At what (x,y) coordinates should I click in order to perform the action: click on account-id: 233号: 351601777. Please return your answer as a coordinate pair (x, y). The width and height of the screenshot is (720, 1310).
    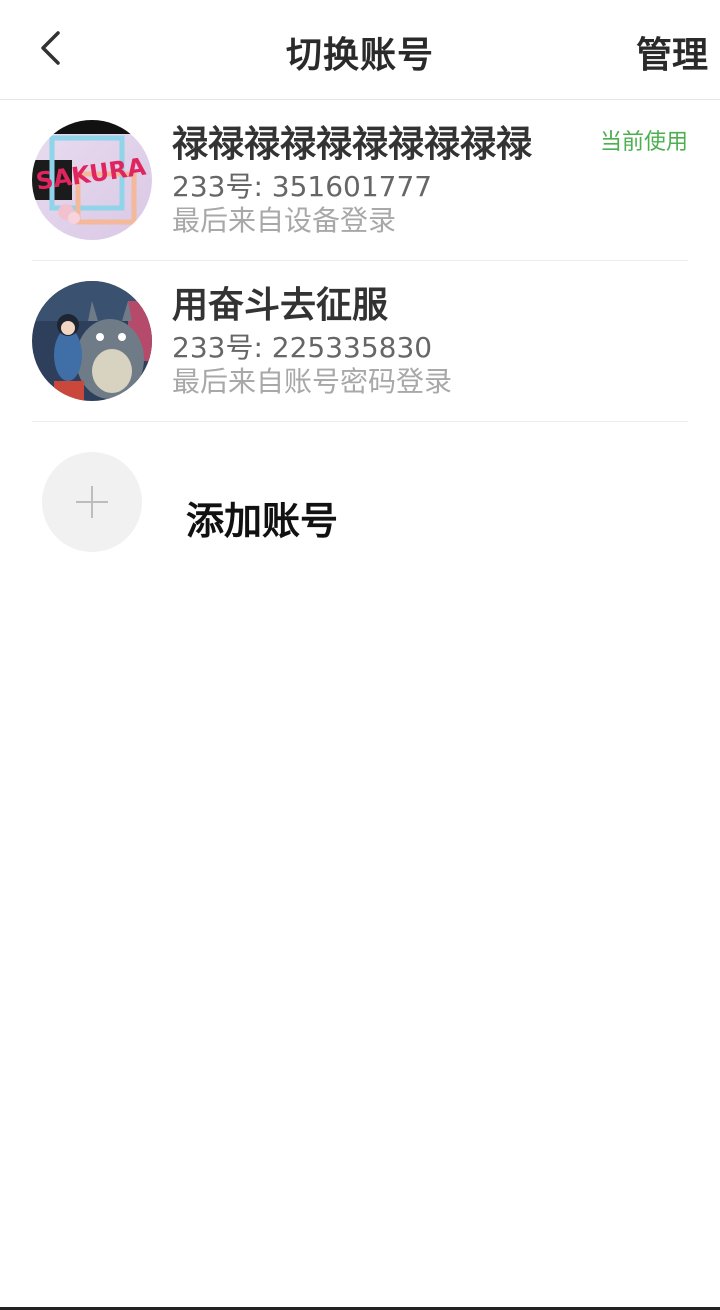
    Looking at the image, I should click on (302, 186).